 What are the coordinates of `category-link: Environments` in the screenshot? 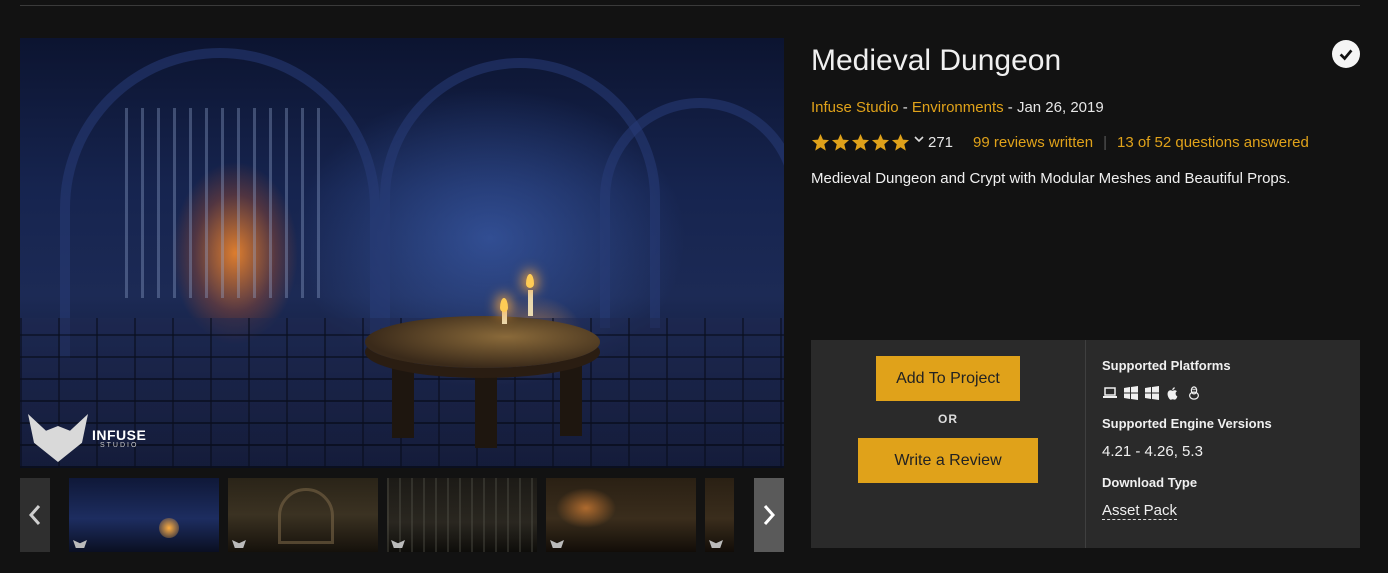 It's located at (958, 107).